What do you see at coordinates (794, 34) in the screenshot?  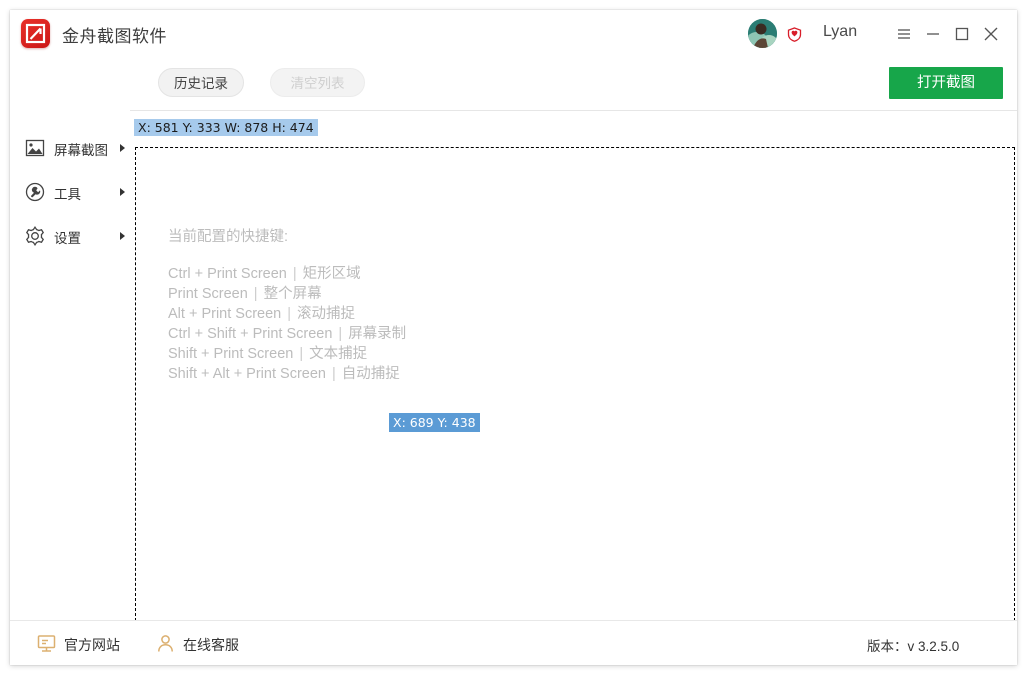 I see `vip-shield-icon` at bounding box center [794, 34].